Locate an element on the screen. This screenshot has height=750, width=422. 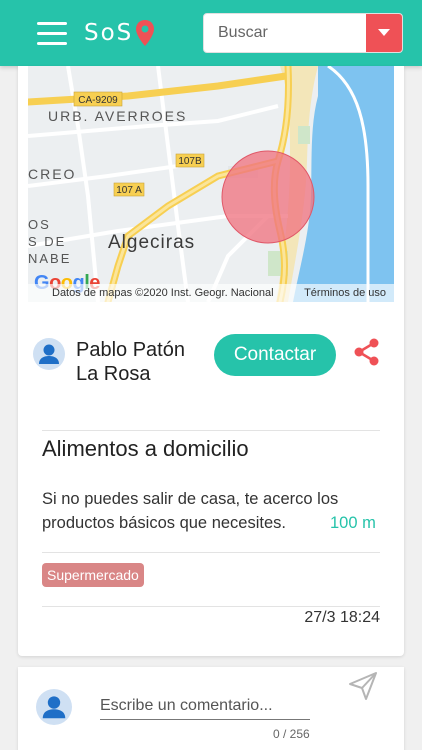
category-tag: Supermercado is located at coordinates (93, 575).